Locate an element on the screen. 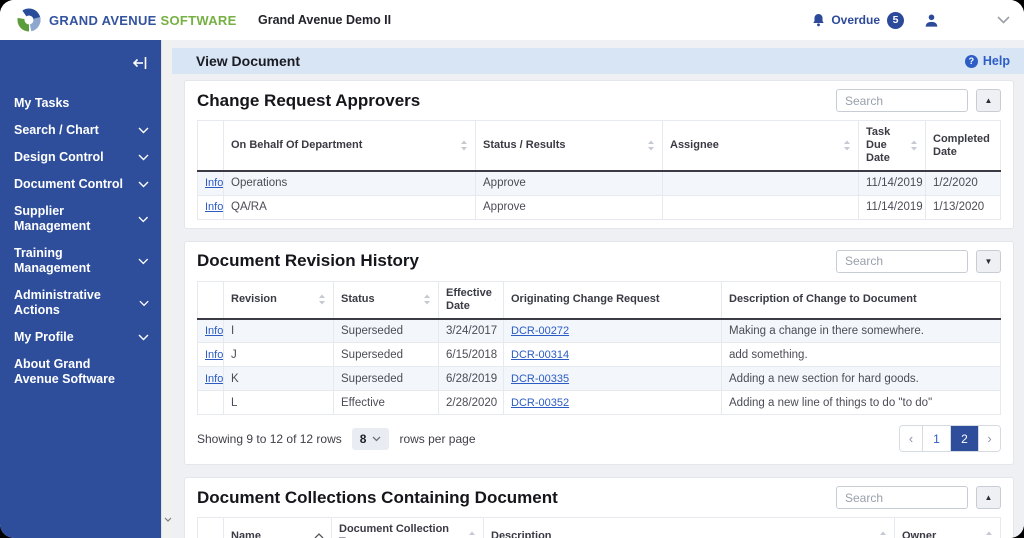 This screenshot has height=538, width=1024. help-icon: ? is located at coordinates (971, 61).